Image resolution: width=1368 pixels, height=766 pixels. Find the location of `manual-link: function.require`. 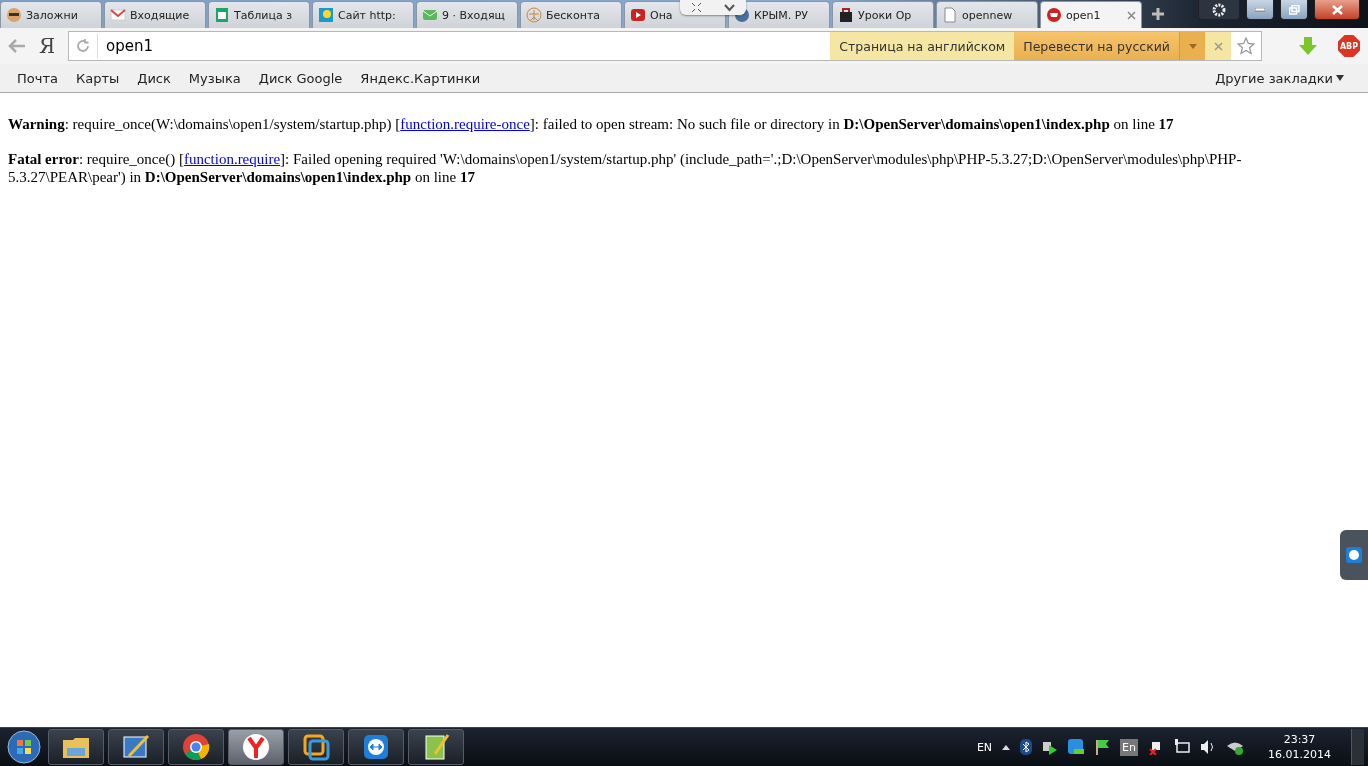

manual-link: function.require is located at coordinates (232, 159).